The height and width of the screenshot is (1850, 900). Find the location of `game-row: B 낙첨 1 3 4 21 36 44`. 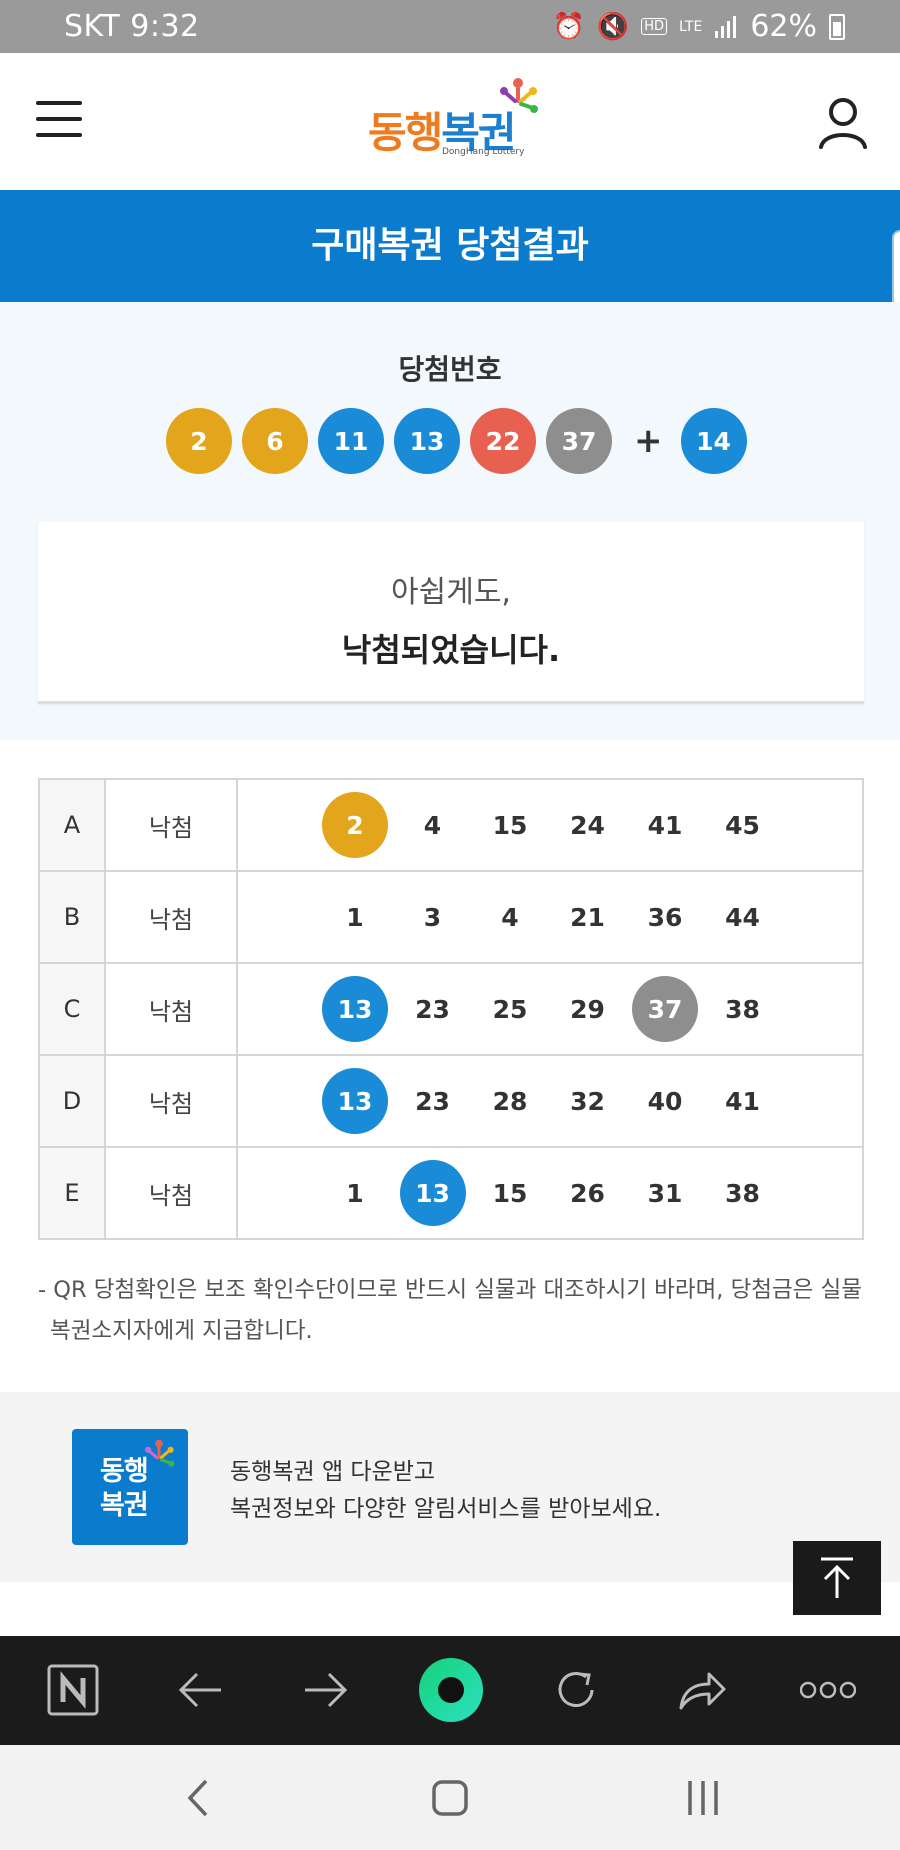

game-row: B 낙첨 1 3 4 21 36 44 is located at coordinates (451, 917).